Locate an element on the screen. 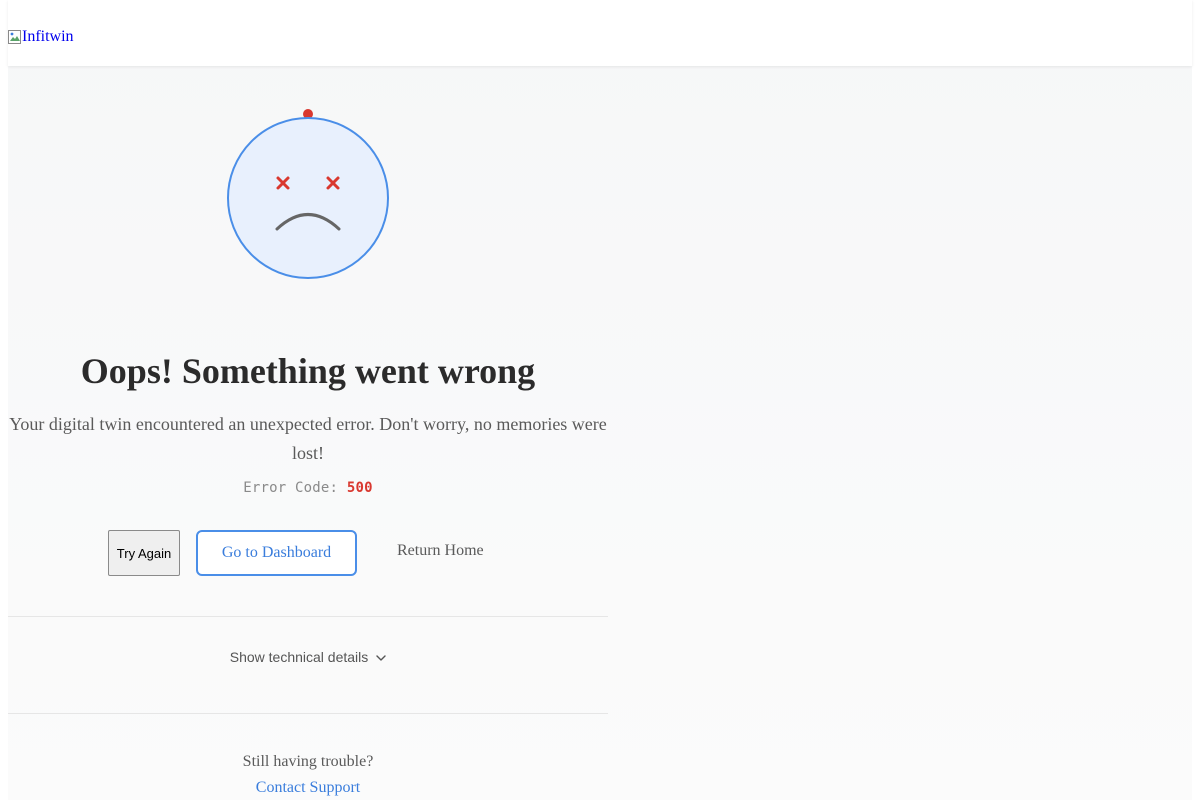  support-link-wrapper: Contact Support is located at coordinates (308, 788).